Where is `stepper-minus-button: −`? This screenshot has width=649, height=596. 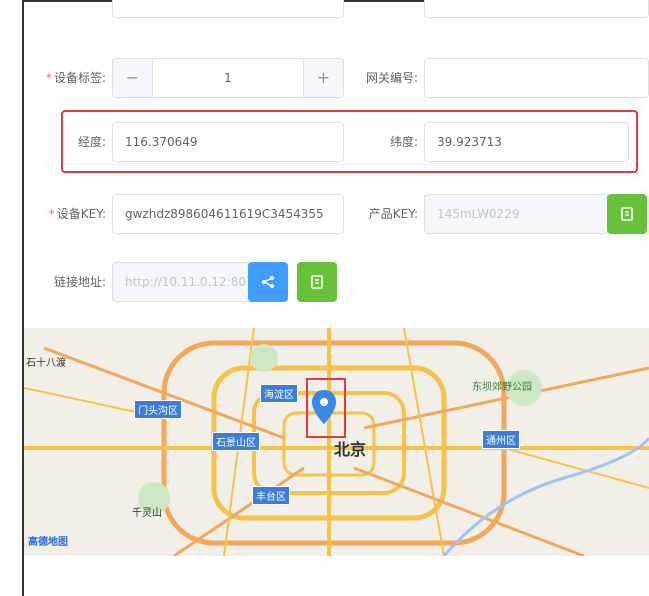 stepper-minus-button: − is located at coordinates (133, 78).